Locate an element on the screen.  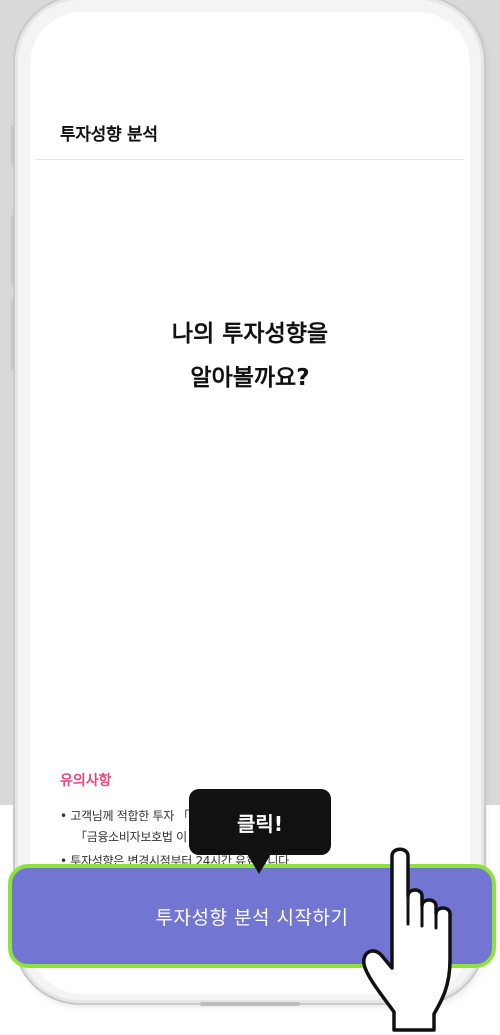
click-tooltip: 클릭! is located at coordinates (260, 822).